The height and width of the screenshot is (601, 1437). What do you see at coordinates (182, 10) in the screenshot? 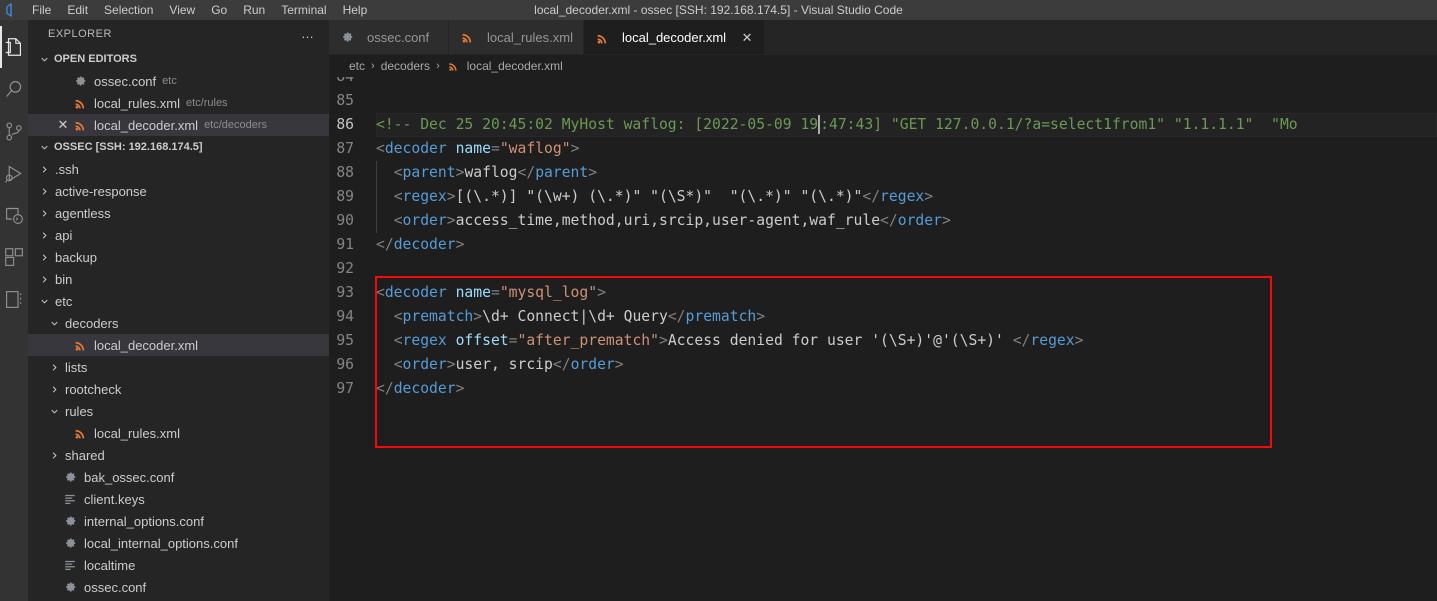
I see `menu-view: View` at bounding box center [182, 10].